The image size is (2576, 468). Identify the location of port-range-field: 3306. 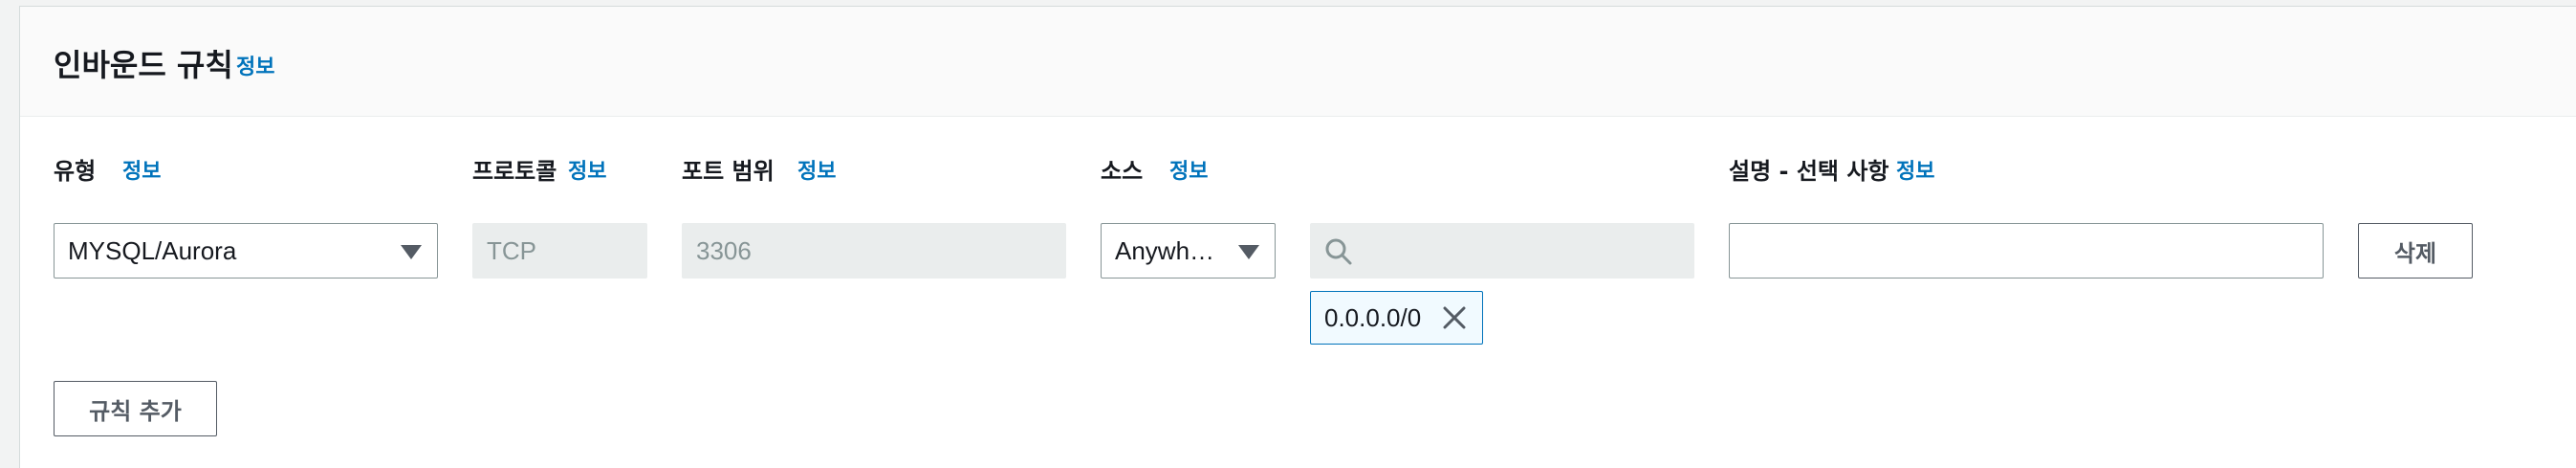
(874, 251).